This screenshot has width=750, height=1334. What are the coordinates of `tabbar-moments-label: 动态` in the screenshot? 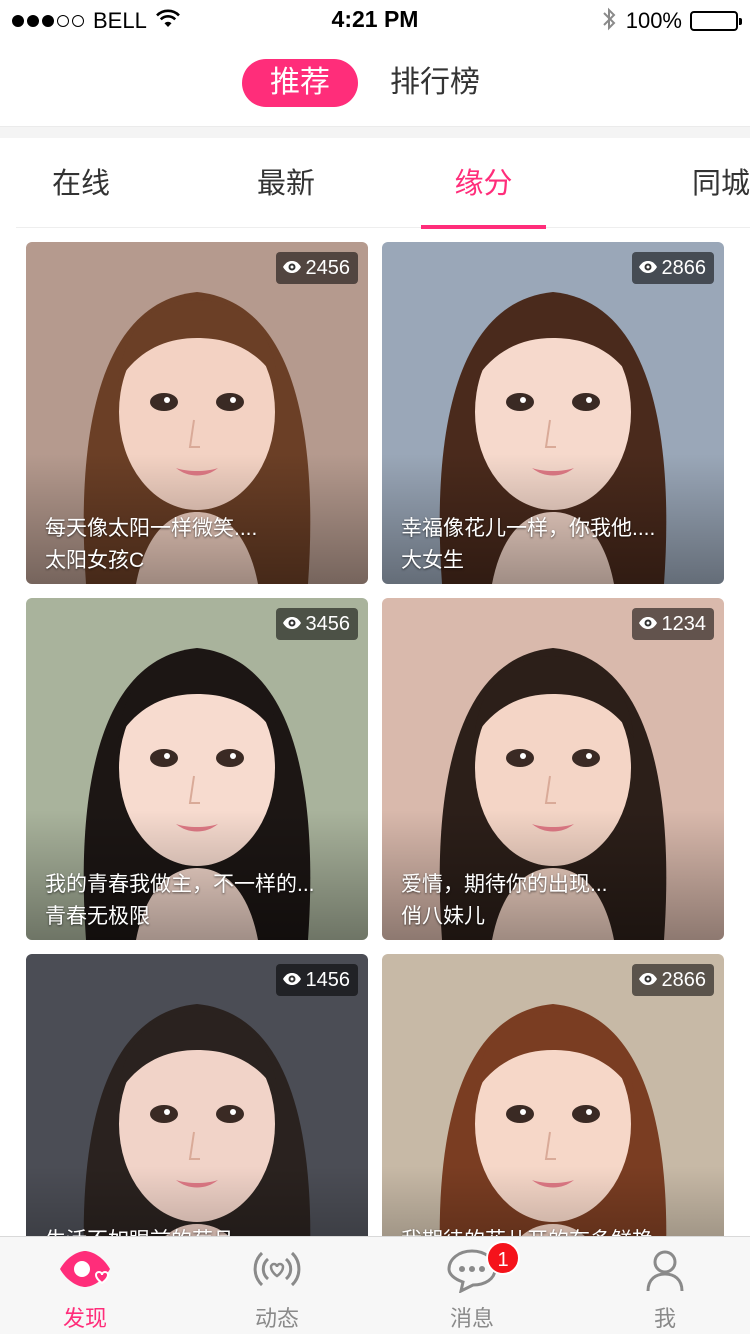 It's located at (276, 1318).